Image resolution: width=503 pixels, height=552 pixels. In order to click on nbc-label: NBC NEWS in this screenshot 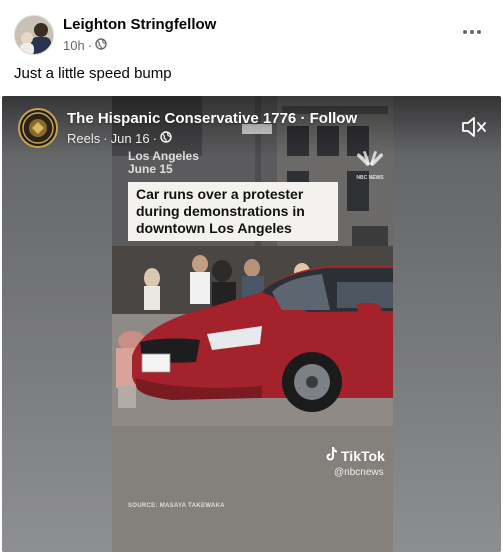, I will do `click(370, 178)`.